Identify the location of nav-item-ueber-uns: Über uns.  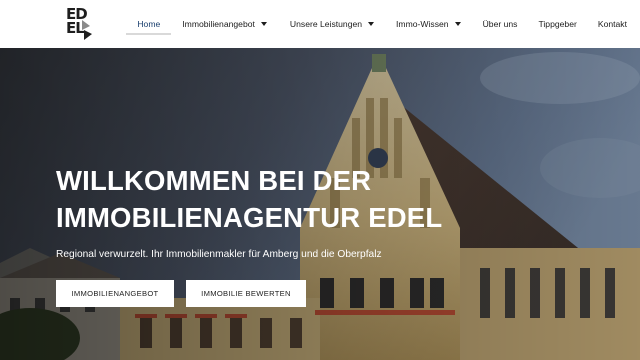
(500, 24).